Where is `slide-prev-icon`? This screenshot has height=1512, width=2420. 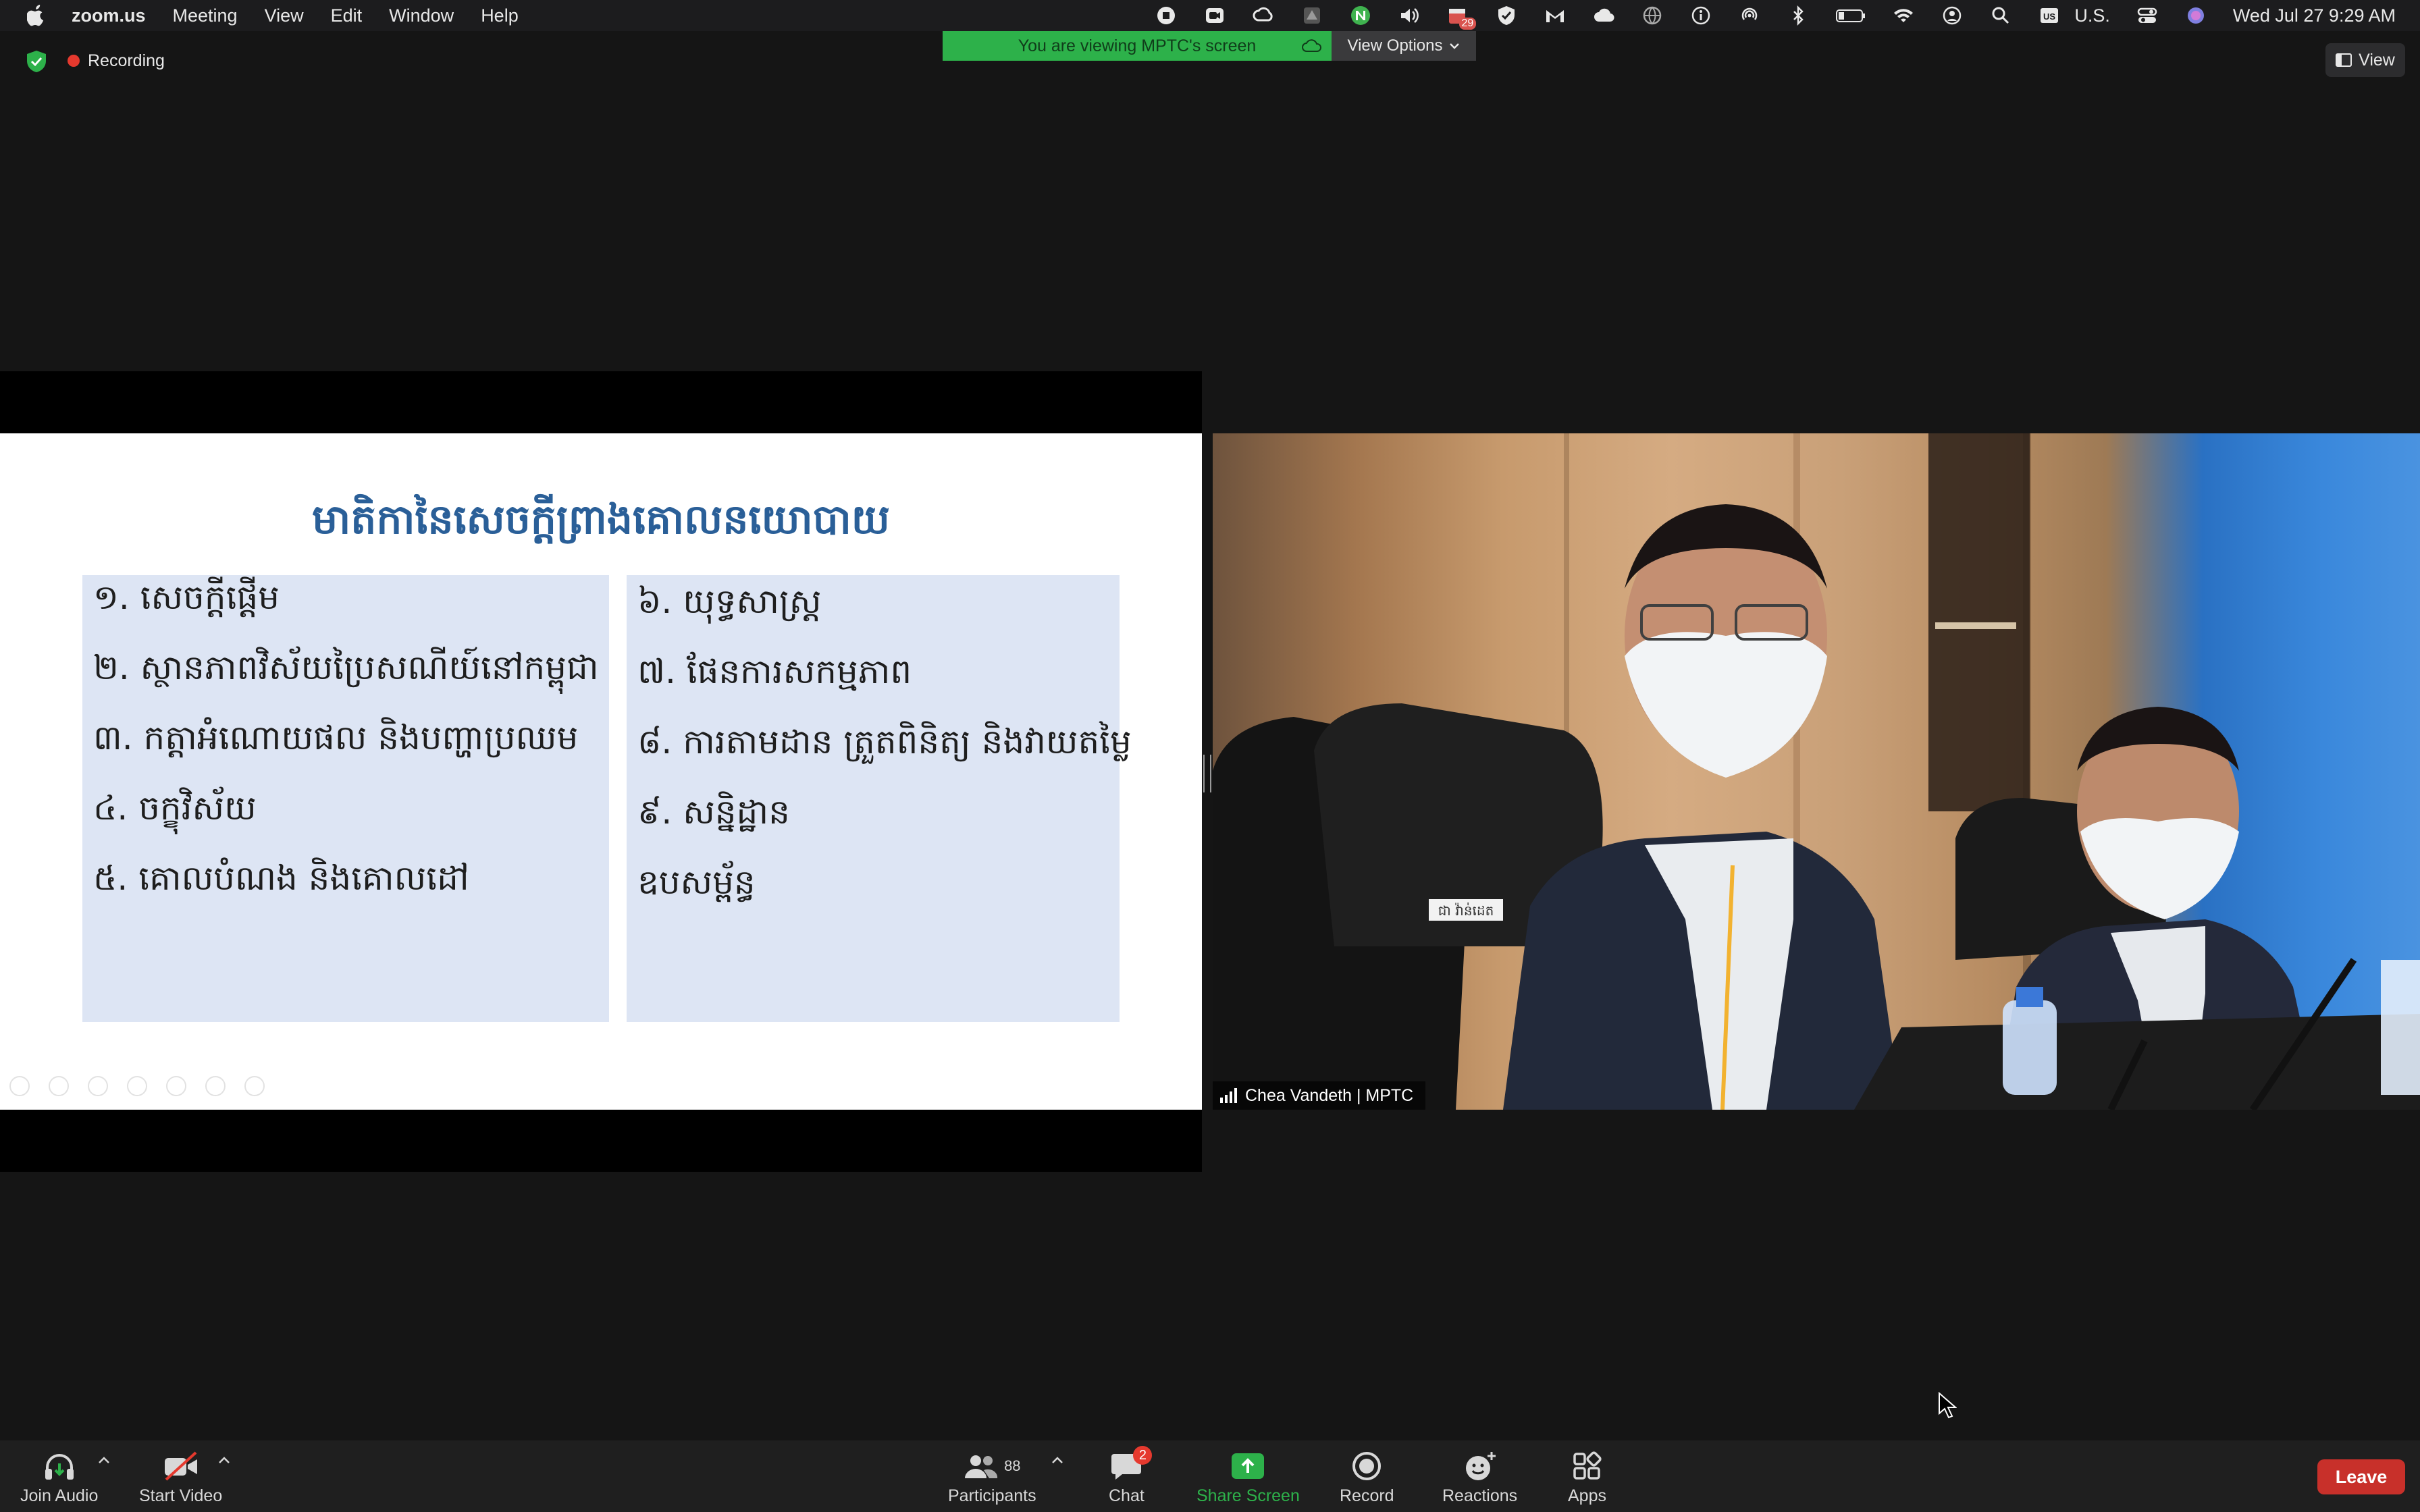 slide-prev-icon is located at coordinates (19, 1086).